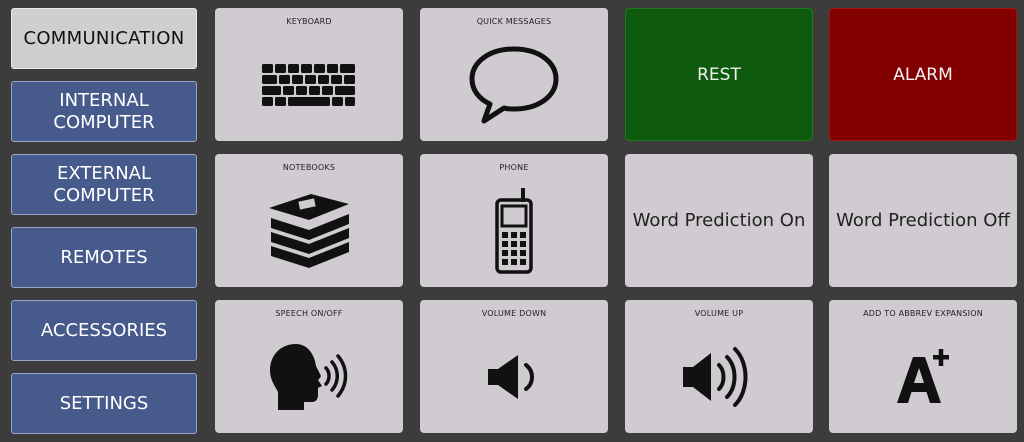 The width and height of the screenshot is (1024, 442). Describe the element at coordinates (309, 21) in the screenshot. I see `tile-label: KEYBOARD` at that location.